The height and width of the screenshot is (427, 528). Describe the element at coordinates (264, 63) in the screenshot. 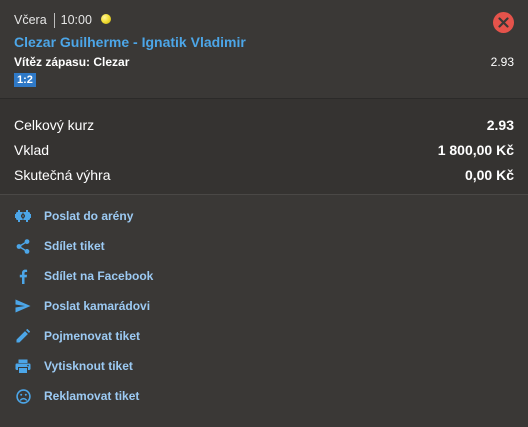

I see `market-row: Vítěz zápasu: Clezar 2.93` at that location.